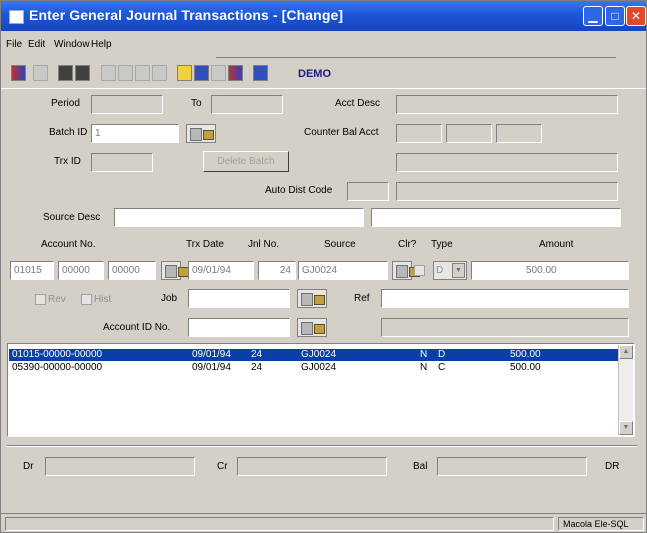 This screenshot has width=647, height=533. What do you see at coordinates (68, 244) in the screenshot?
I see `col-account-no: Account No.` at bounding box center [68, 244].